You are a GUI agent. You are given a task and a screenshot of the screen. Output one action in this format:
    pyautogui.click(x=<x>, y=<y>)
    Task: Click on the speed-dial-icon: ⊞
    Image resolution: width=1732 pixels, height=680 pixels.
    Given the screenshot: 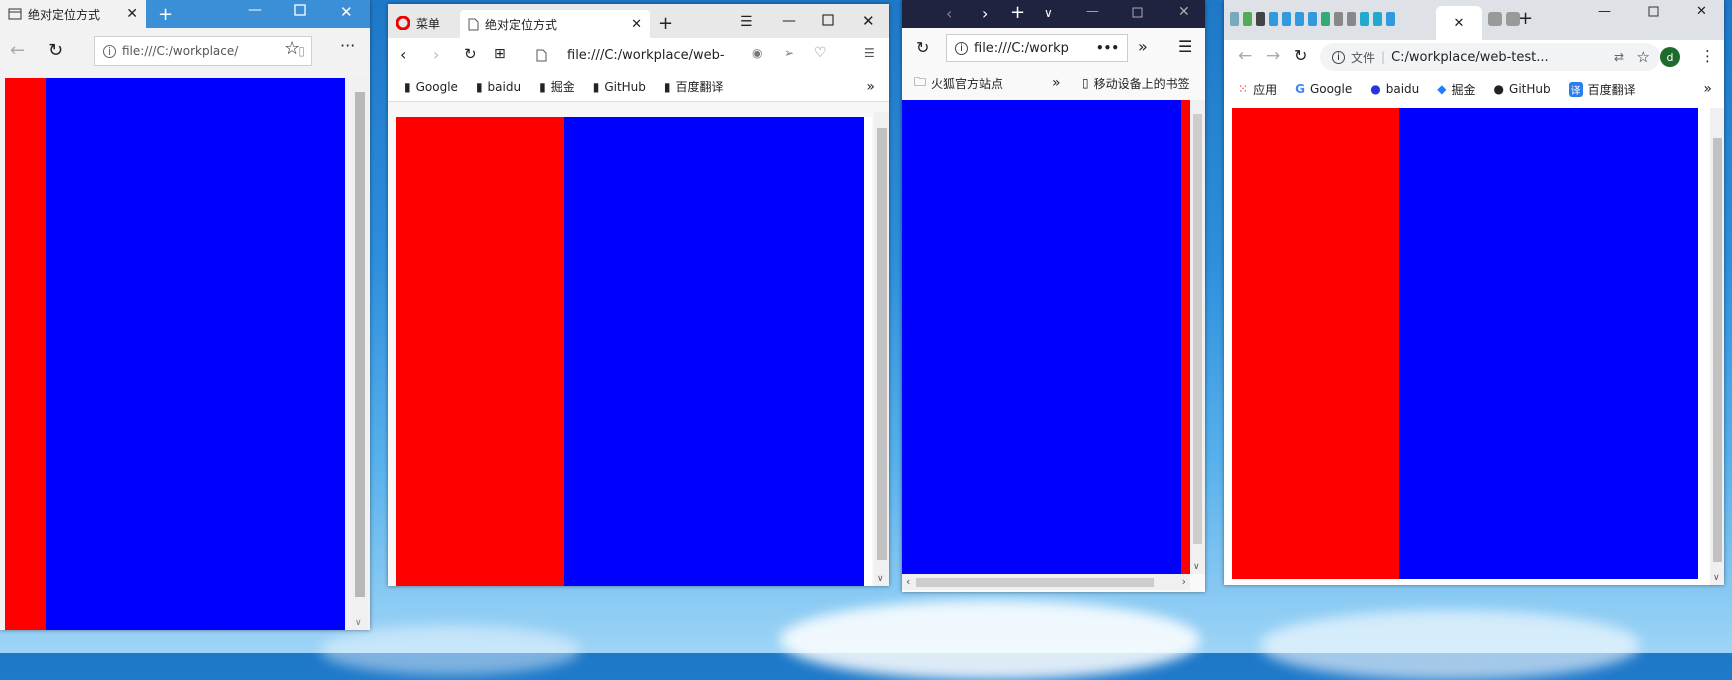 What is the action you would take?
    pyautogui.click(x=500, y=54)
    